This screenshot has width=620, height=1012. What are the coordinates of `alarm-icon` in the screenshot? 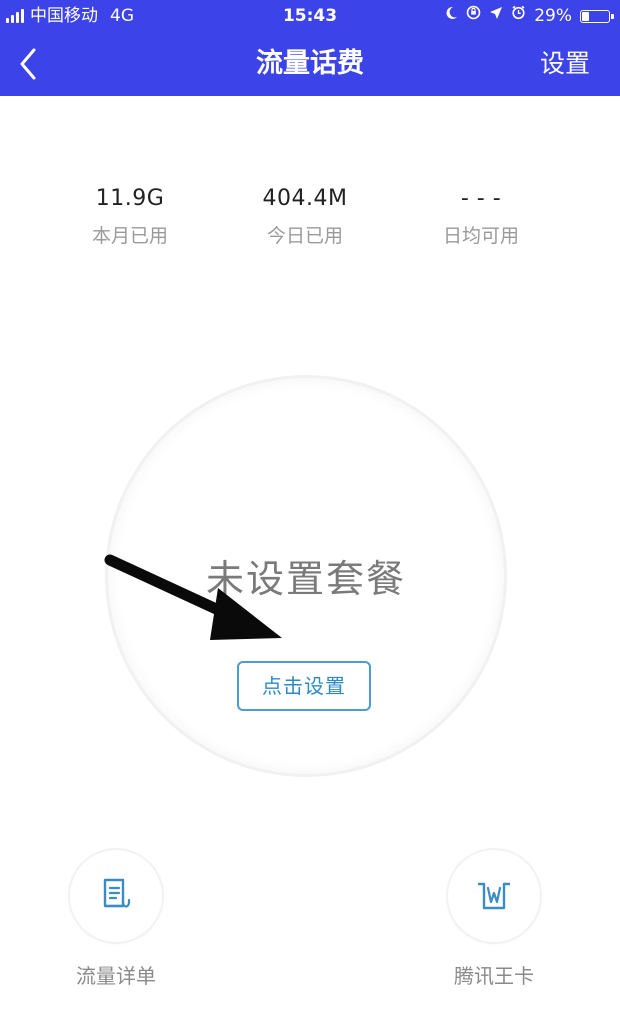 It's located at (518, 16).